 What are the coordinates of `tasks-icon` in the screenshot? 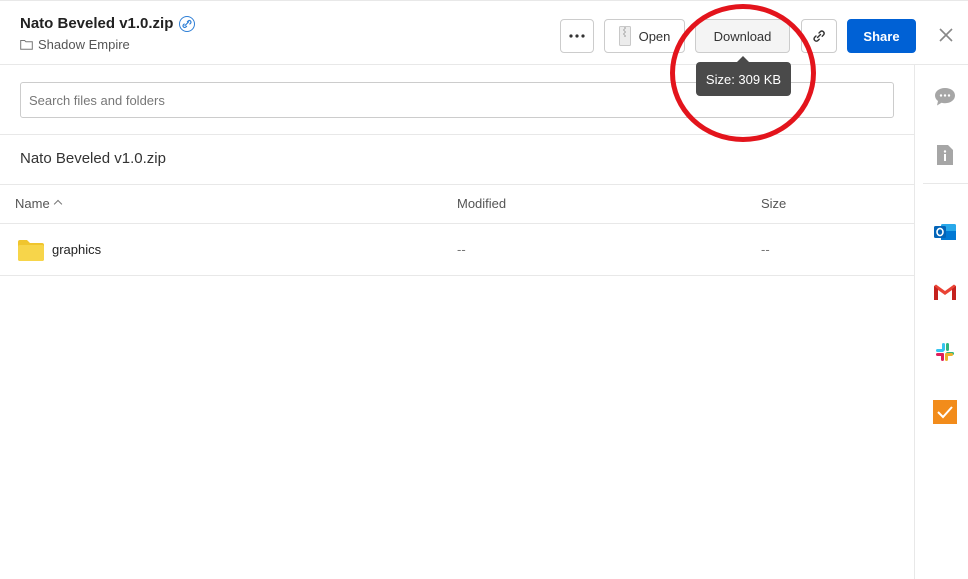 It's located at (945, 412).